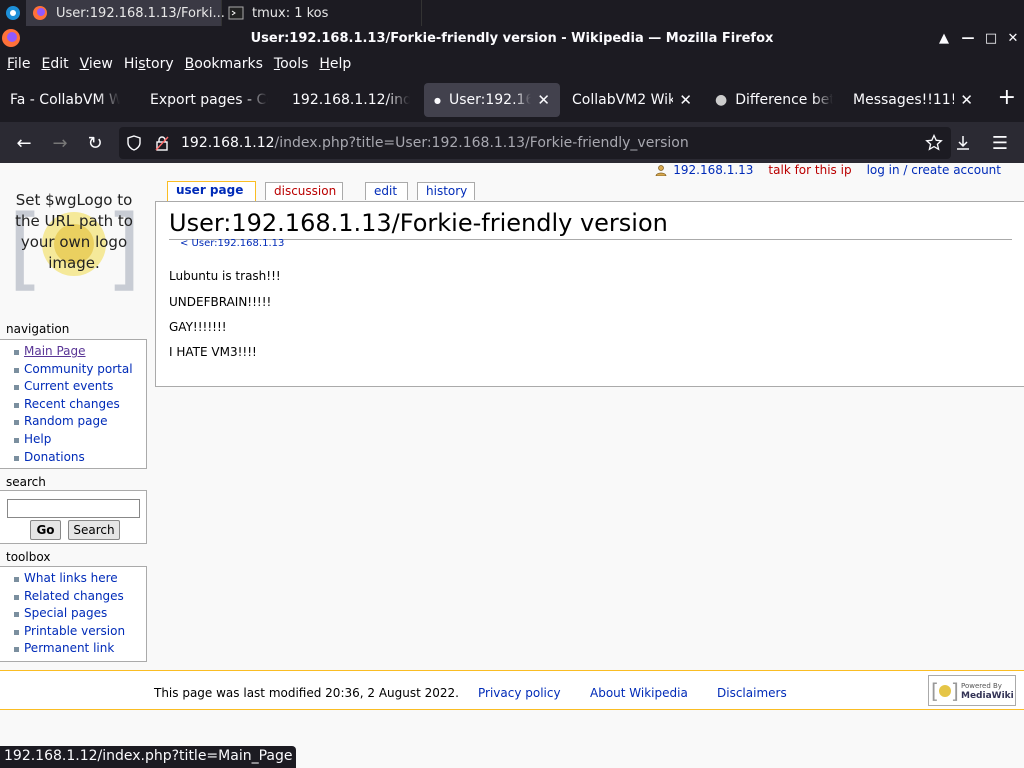  I want to click on close-window-icon: ✕, so click(1012, 38).